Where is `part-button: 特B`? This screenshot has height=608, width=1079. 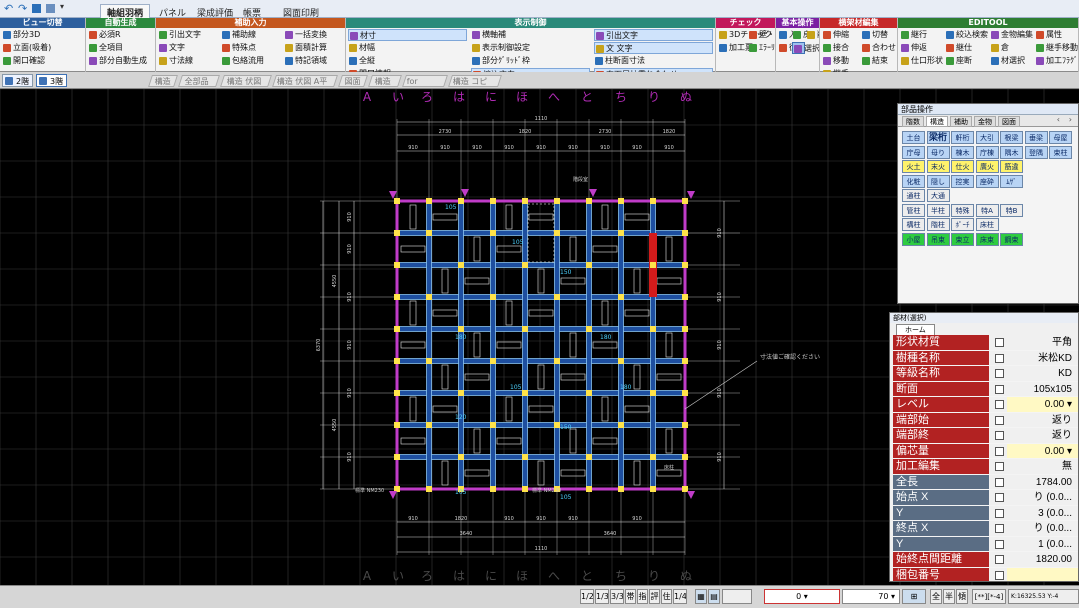
part-button: 特B is located at coordinates (1011, 210).